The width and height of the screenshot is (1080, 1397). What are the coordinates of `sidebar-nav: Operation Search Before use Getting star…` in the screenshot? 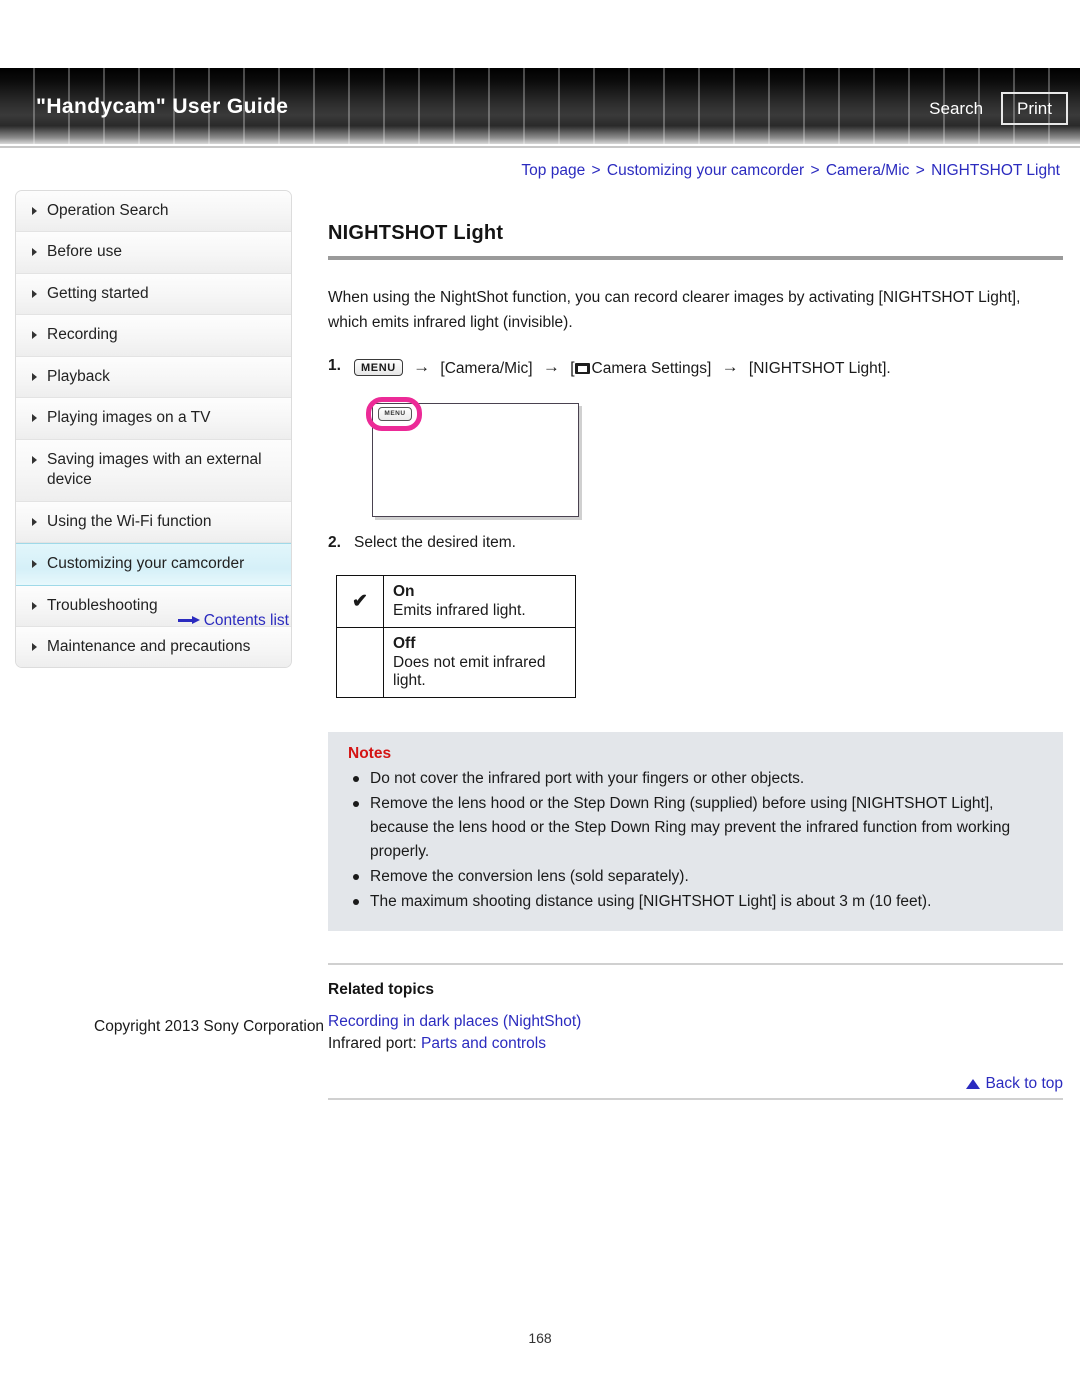 It's located at (153, 429).